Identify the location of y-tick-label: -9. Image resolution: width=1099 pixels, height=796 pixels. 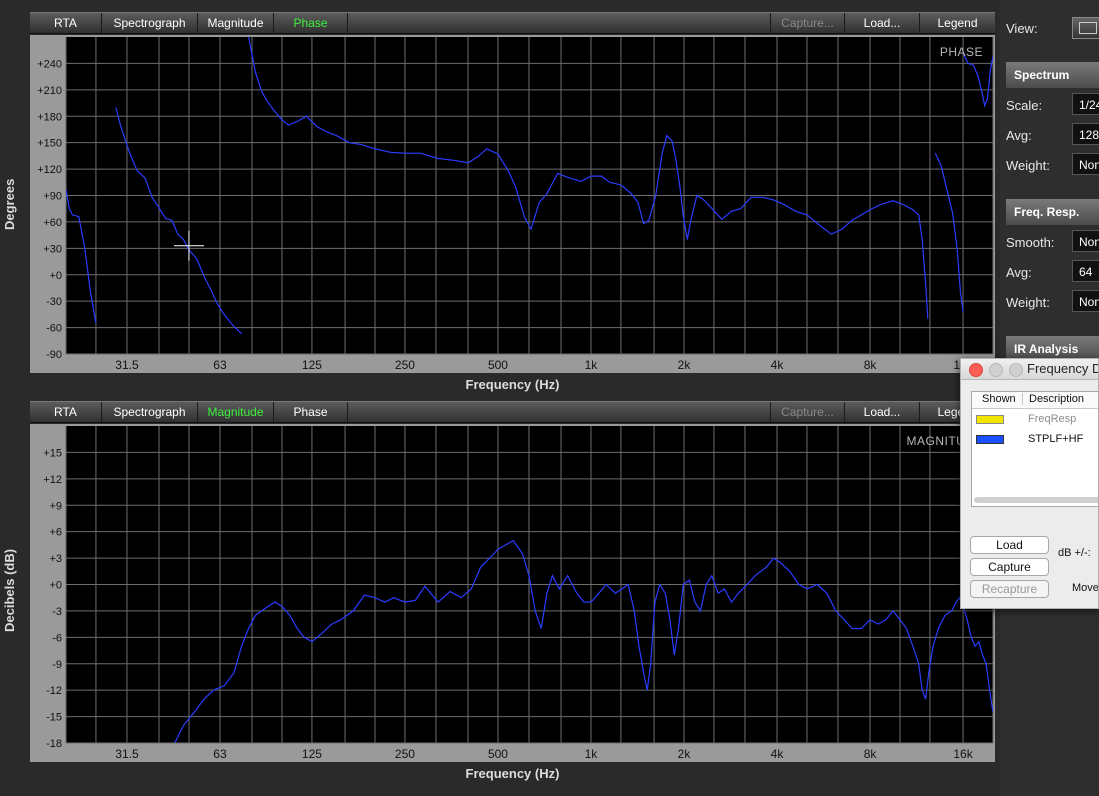
(57, 665).